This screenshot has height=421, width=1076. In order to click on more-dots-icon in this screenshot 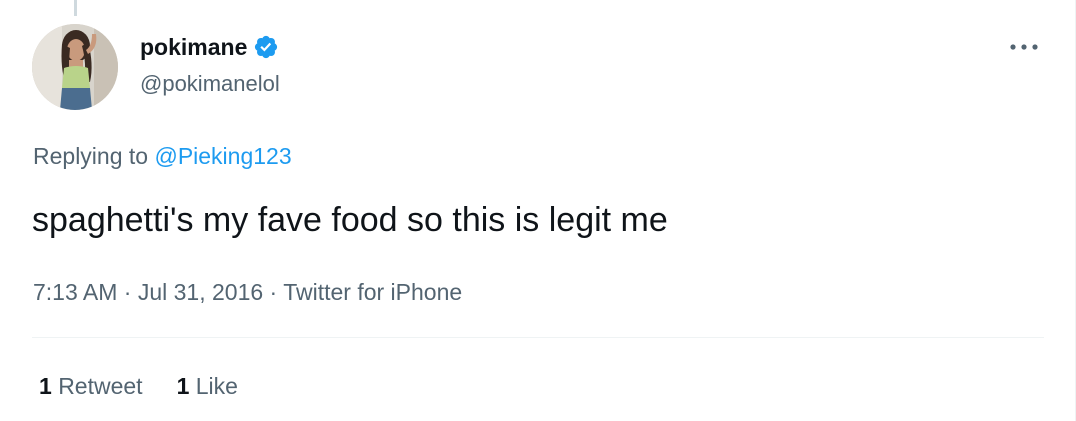, I will do `click(1024, 47)`.